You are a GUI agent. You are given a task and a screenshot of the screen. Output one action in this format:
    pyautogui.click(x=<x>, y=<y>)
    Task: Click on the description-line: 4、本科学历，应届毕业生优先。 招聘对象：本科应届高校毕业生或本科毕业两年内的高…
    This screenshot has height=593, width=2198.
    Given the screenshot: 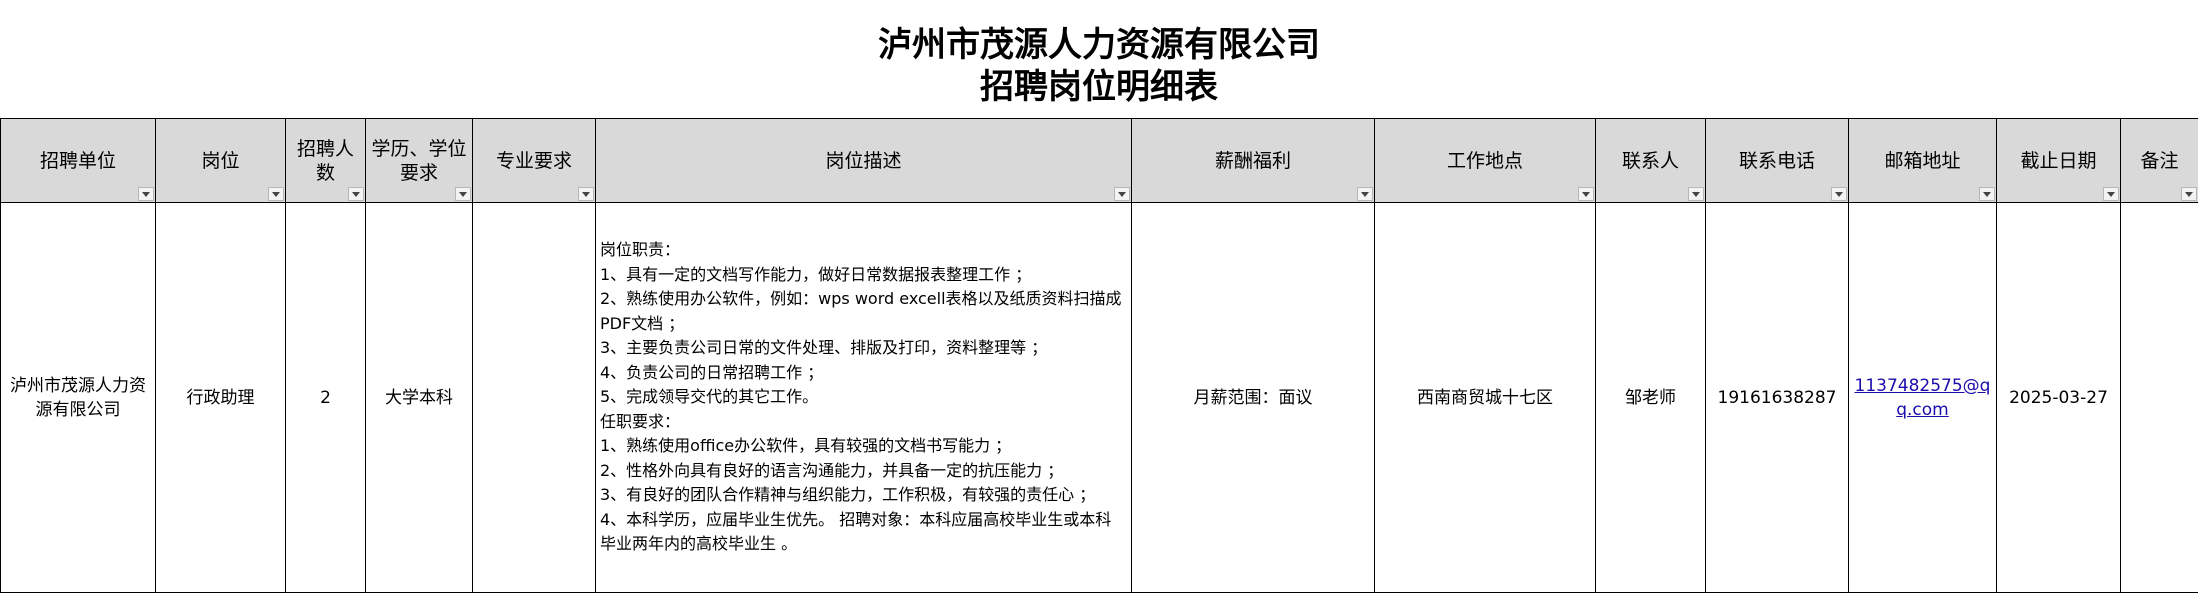 What is the action you would take?
    pyautogui.click(x=863, y=532)
    